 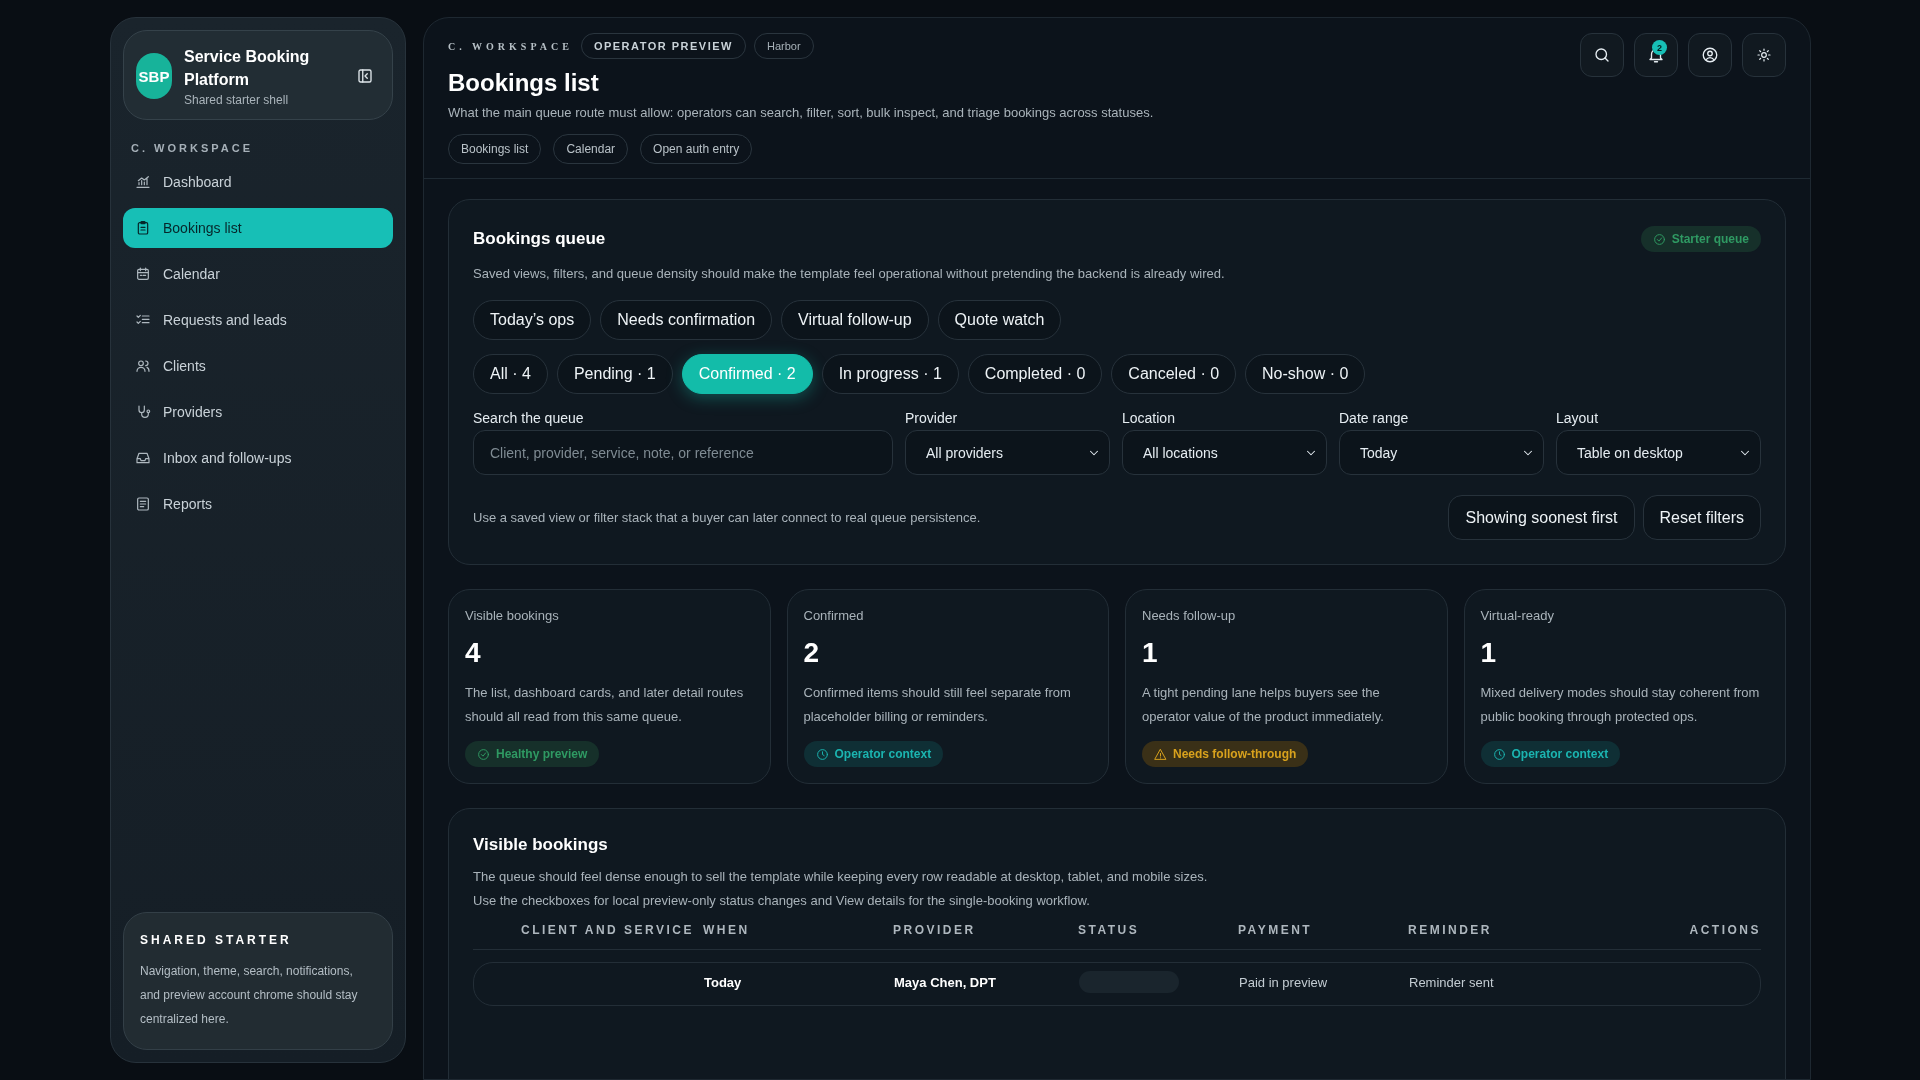 What do you see at coordinates (1620, 705) in the screenshot?
I see `stat-description: Mixed delivery modes should stay coherent from public booking through protected ops.` at bounding box center [1620, 705].